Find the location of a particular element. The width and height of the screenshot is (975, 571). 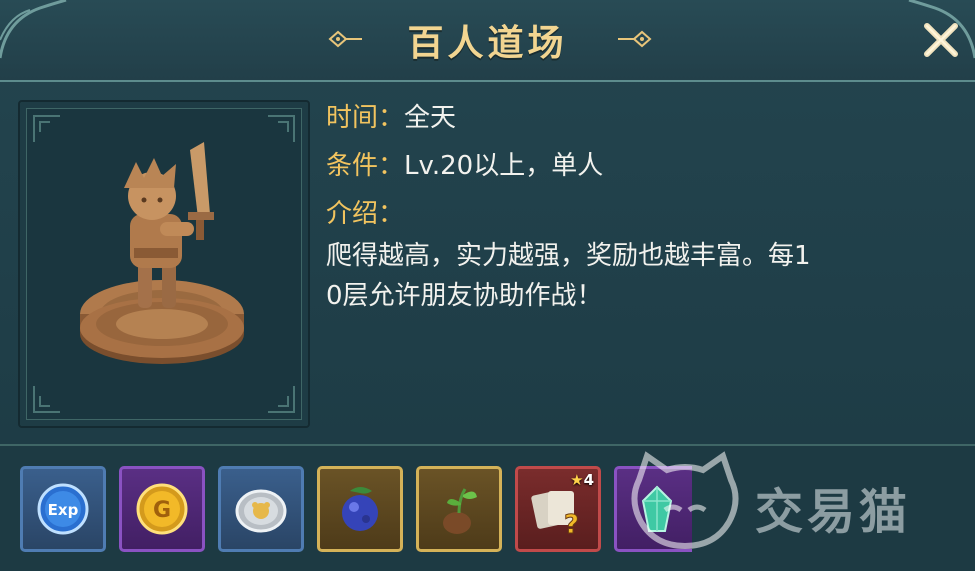

exp-icon-text: Exp is located at coordinates (63, 510).